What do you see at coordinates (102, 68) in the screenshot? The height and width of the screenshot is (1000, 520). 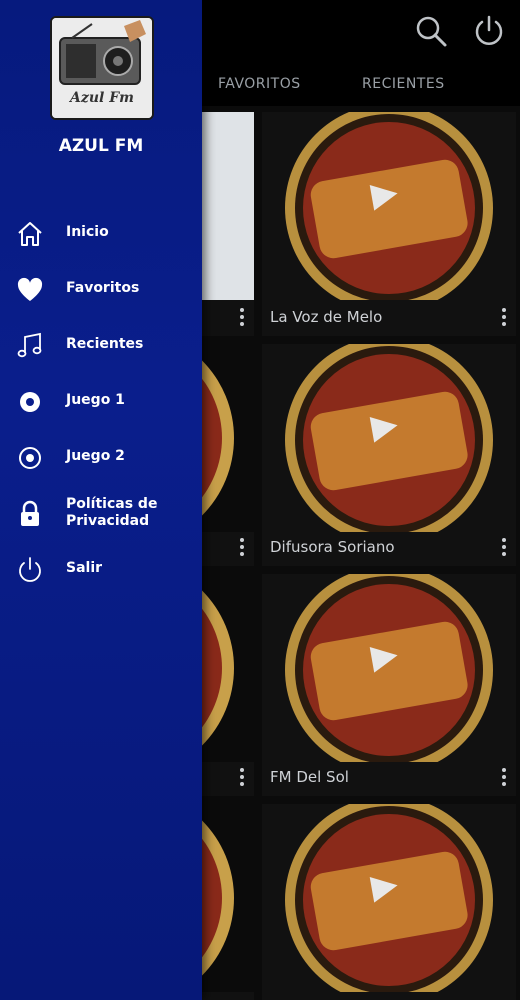 I see `app-logo: Azul Fm` at bounding box center [102, 68].